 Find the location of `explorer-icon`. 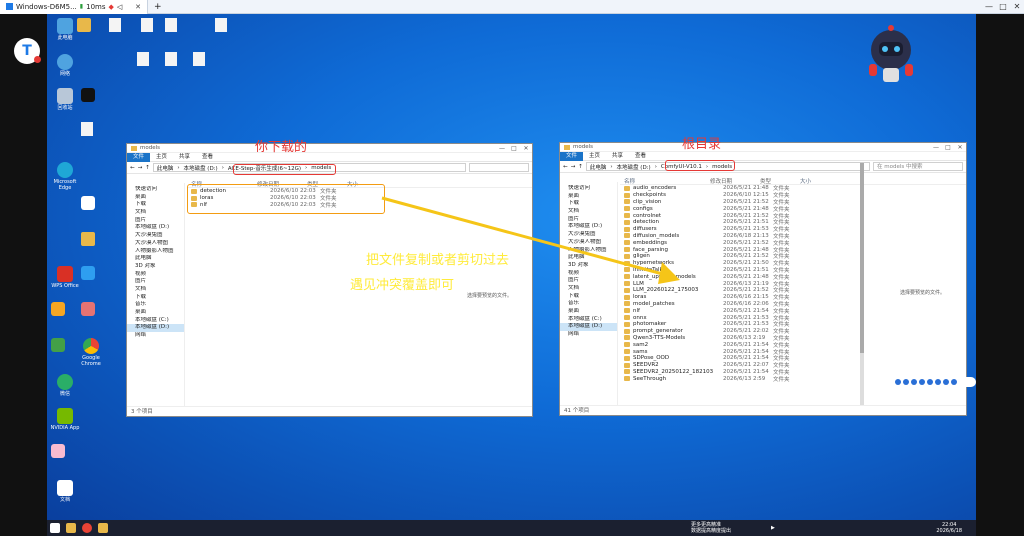

explorer-icon is located at coordinates (103, 528).